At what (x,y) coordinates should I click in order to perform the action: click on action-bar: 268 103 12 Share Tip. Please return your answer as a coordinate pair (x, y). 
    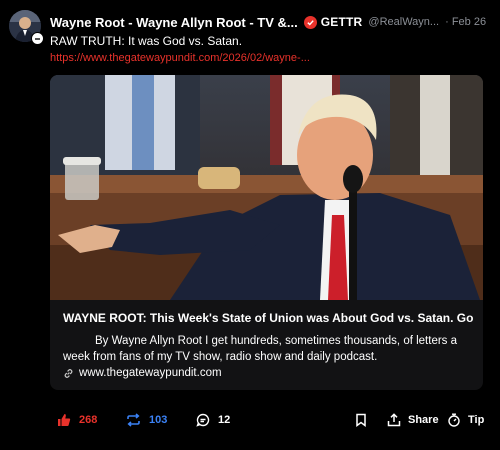
    Looking at the image, I should click on (250, 420).